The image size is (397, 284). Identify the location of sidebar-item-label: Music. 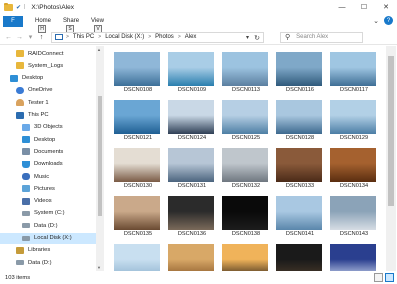
(42, 176).